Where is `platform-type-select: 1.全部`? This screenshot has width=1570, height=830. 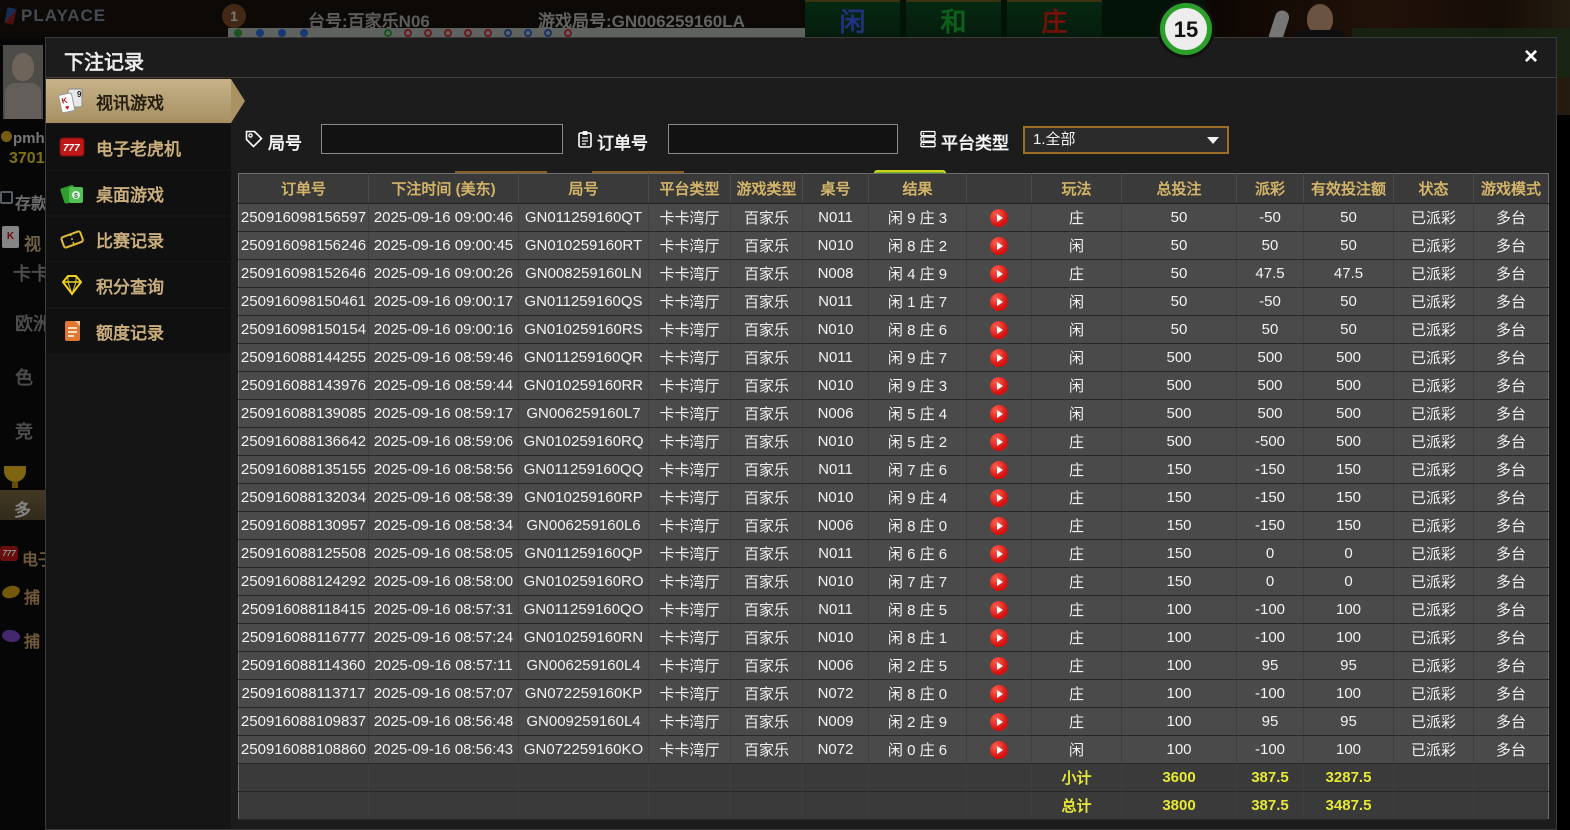
platform-type-select: 1.全部 is located at coordinates (1126, 140).